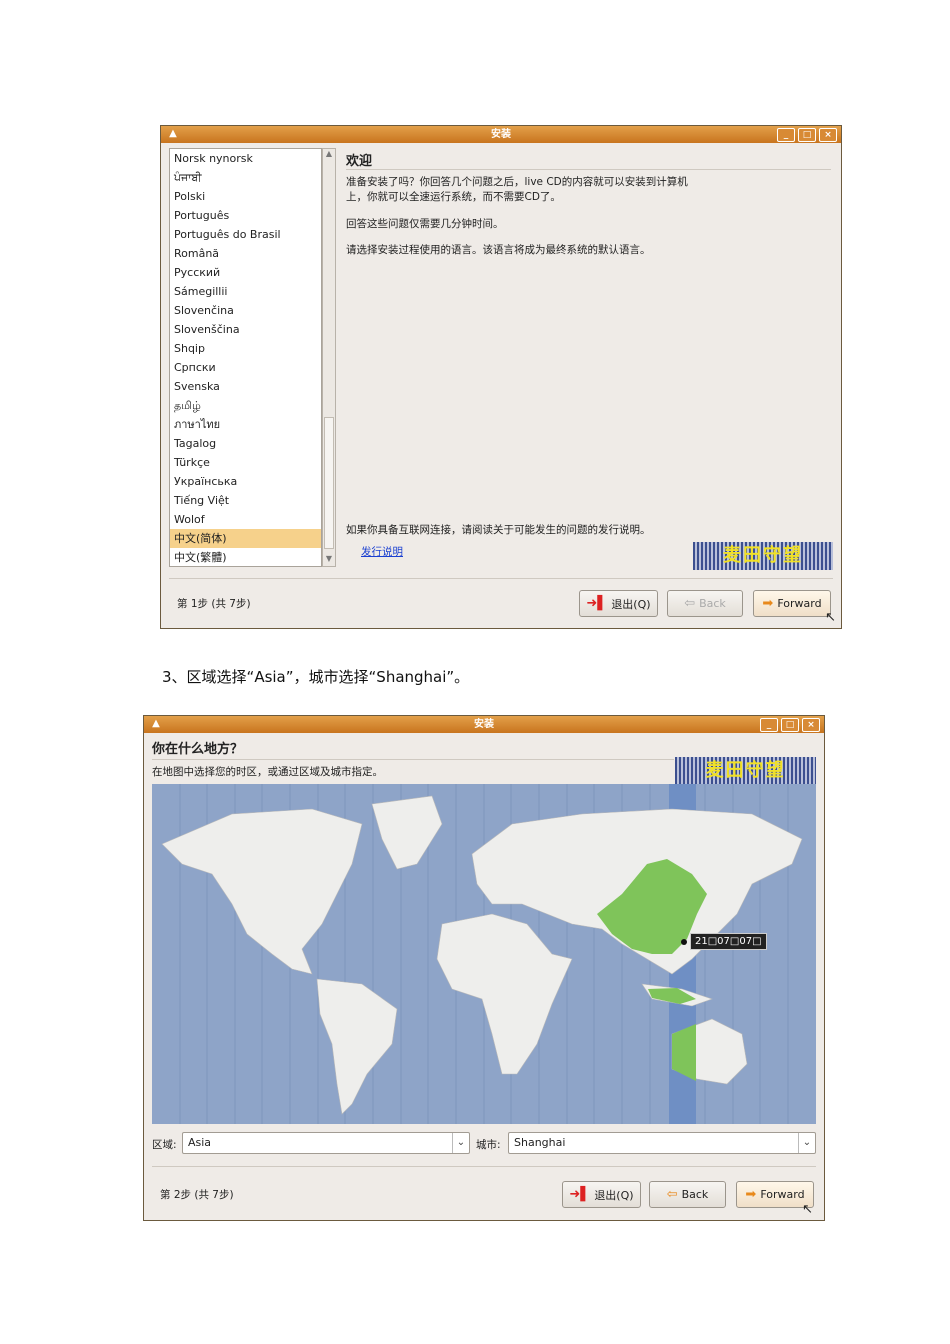  Describe the element at coordinates (245, 215) in the screenshot. I see `language-option: Português` at that location.